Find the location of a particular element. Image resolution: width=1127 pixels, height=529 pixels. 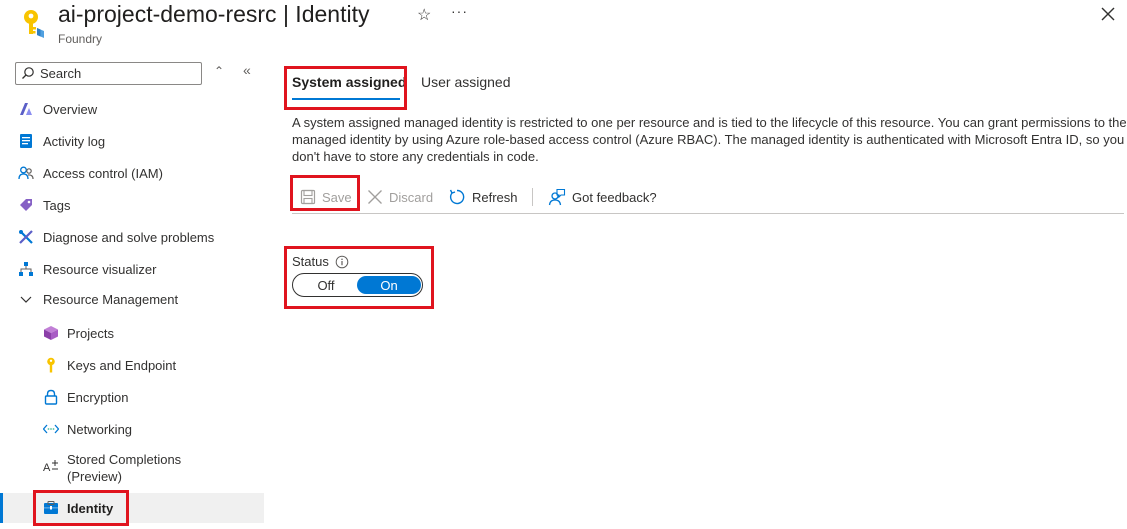

sidebar-item-access-control: Access control (IAM) is located at coordinates (132, 173).